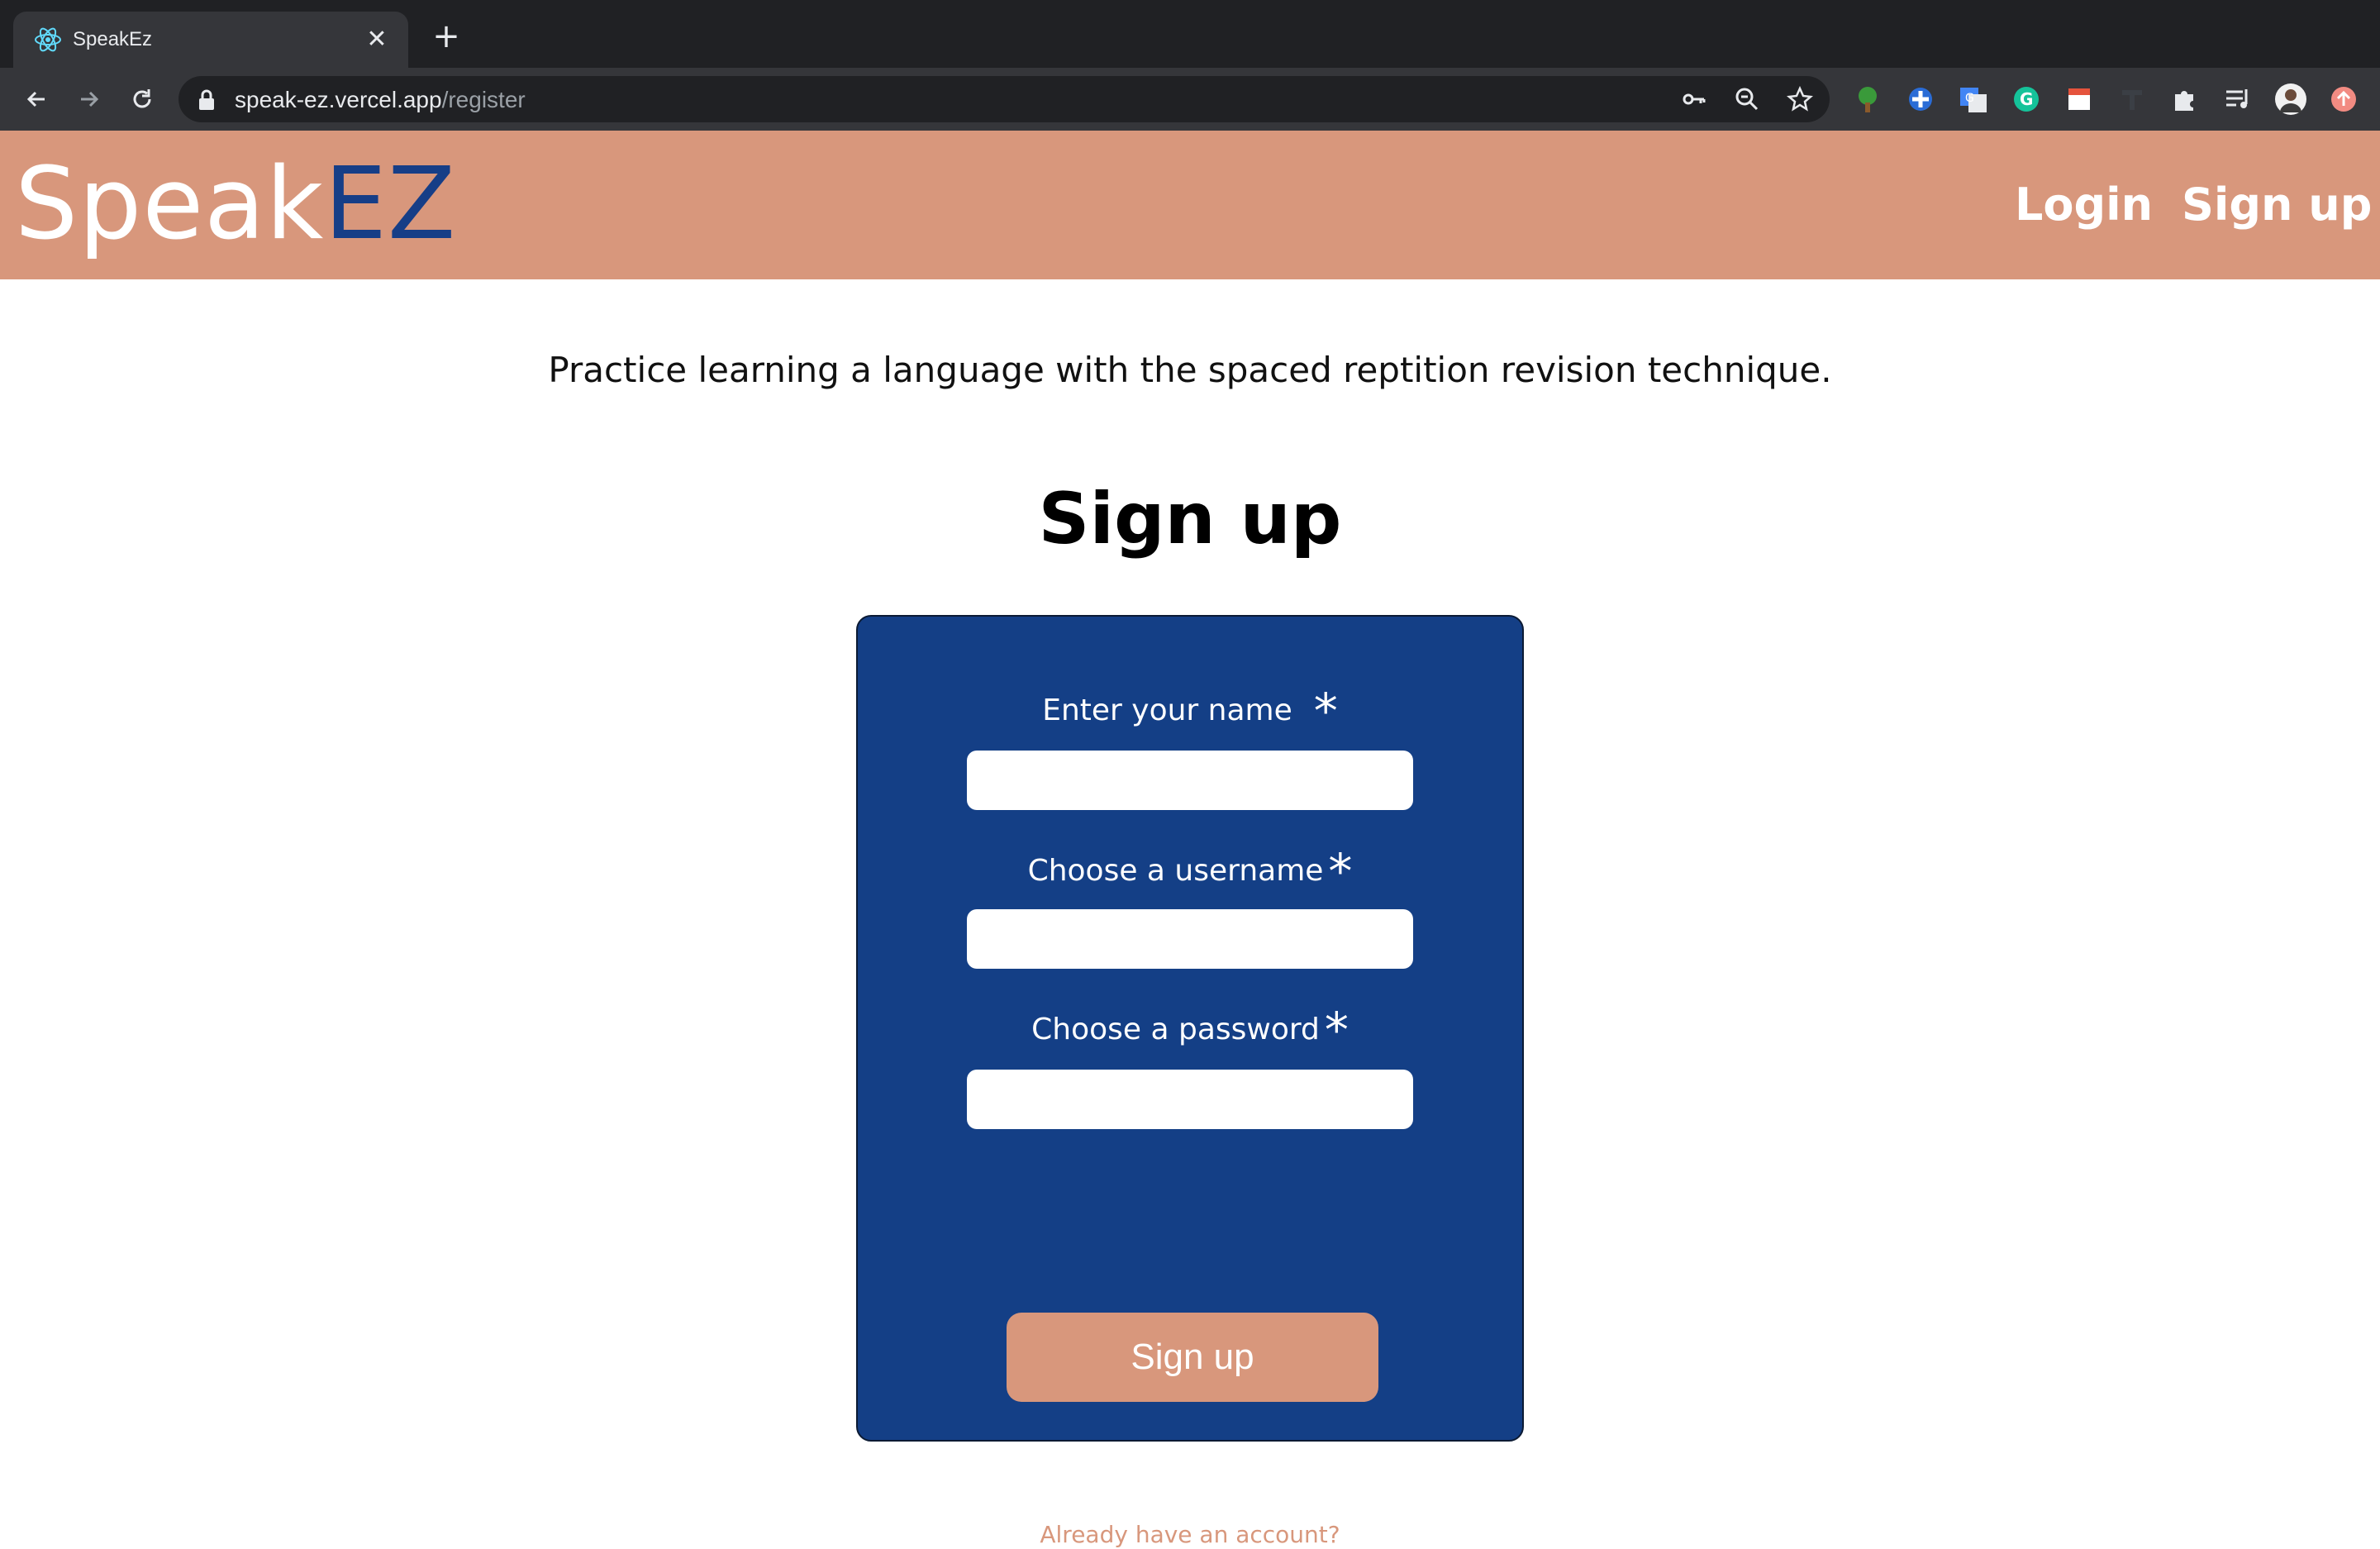 The width and height of the screenshot is (2380, 1549). What do you see at coordinates (36, 99) in the screenshot?
I see `back-icon` at bounding box center [36, 99].